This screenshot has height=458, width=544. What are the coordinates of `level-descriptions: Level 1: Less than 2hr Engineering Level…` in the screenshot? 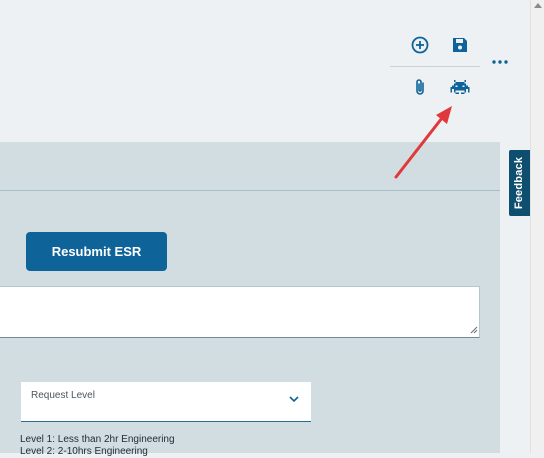 It's located at (97, 446).